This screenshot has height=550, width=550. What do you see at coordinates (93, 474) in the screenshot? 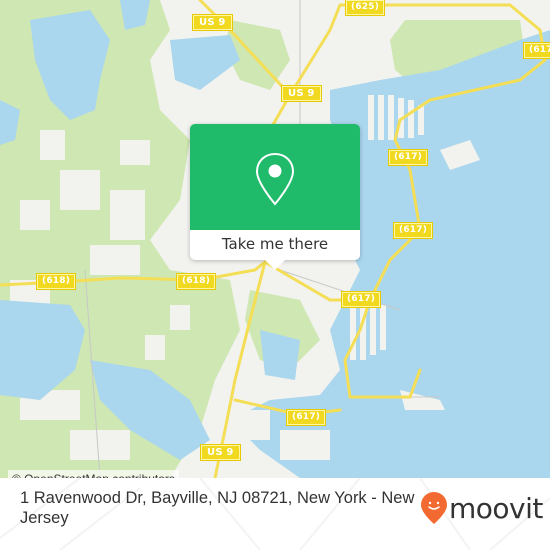
I see `map-attribution: © OpenStreetMap contributors` at bounding box center [93, 474].